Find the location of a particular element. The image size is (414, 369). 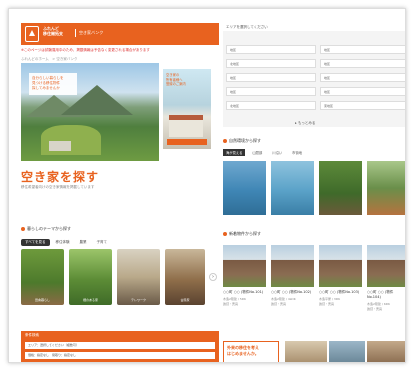

page-subtitle: 移住希望者向けの空き家情報を掲載しています is located at coordinates (58, 187).